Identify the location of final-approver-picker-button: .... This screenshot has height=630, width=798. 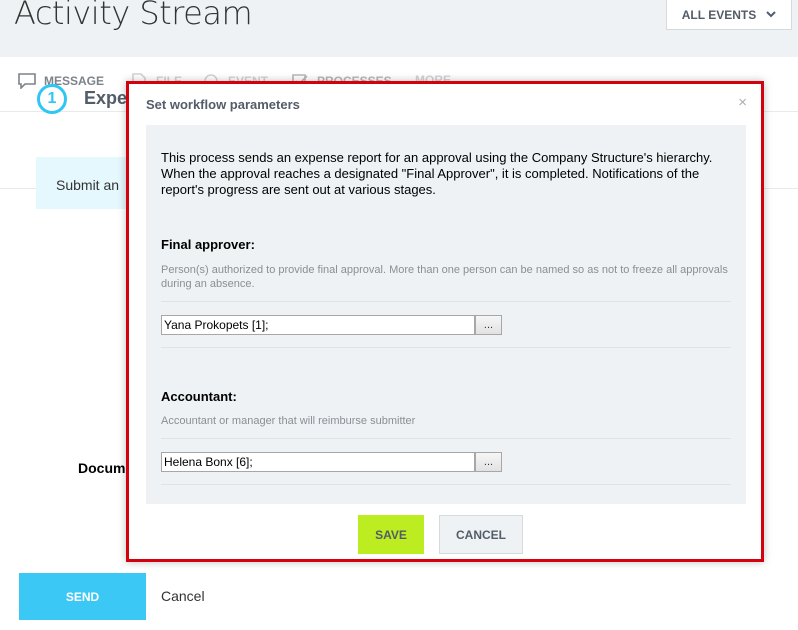
(488, 325).